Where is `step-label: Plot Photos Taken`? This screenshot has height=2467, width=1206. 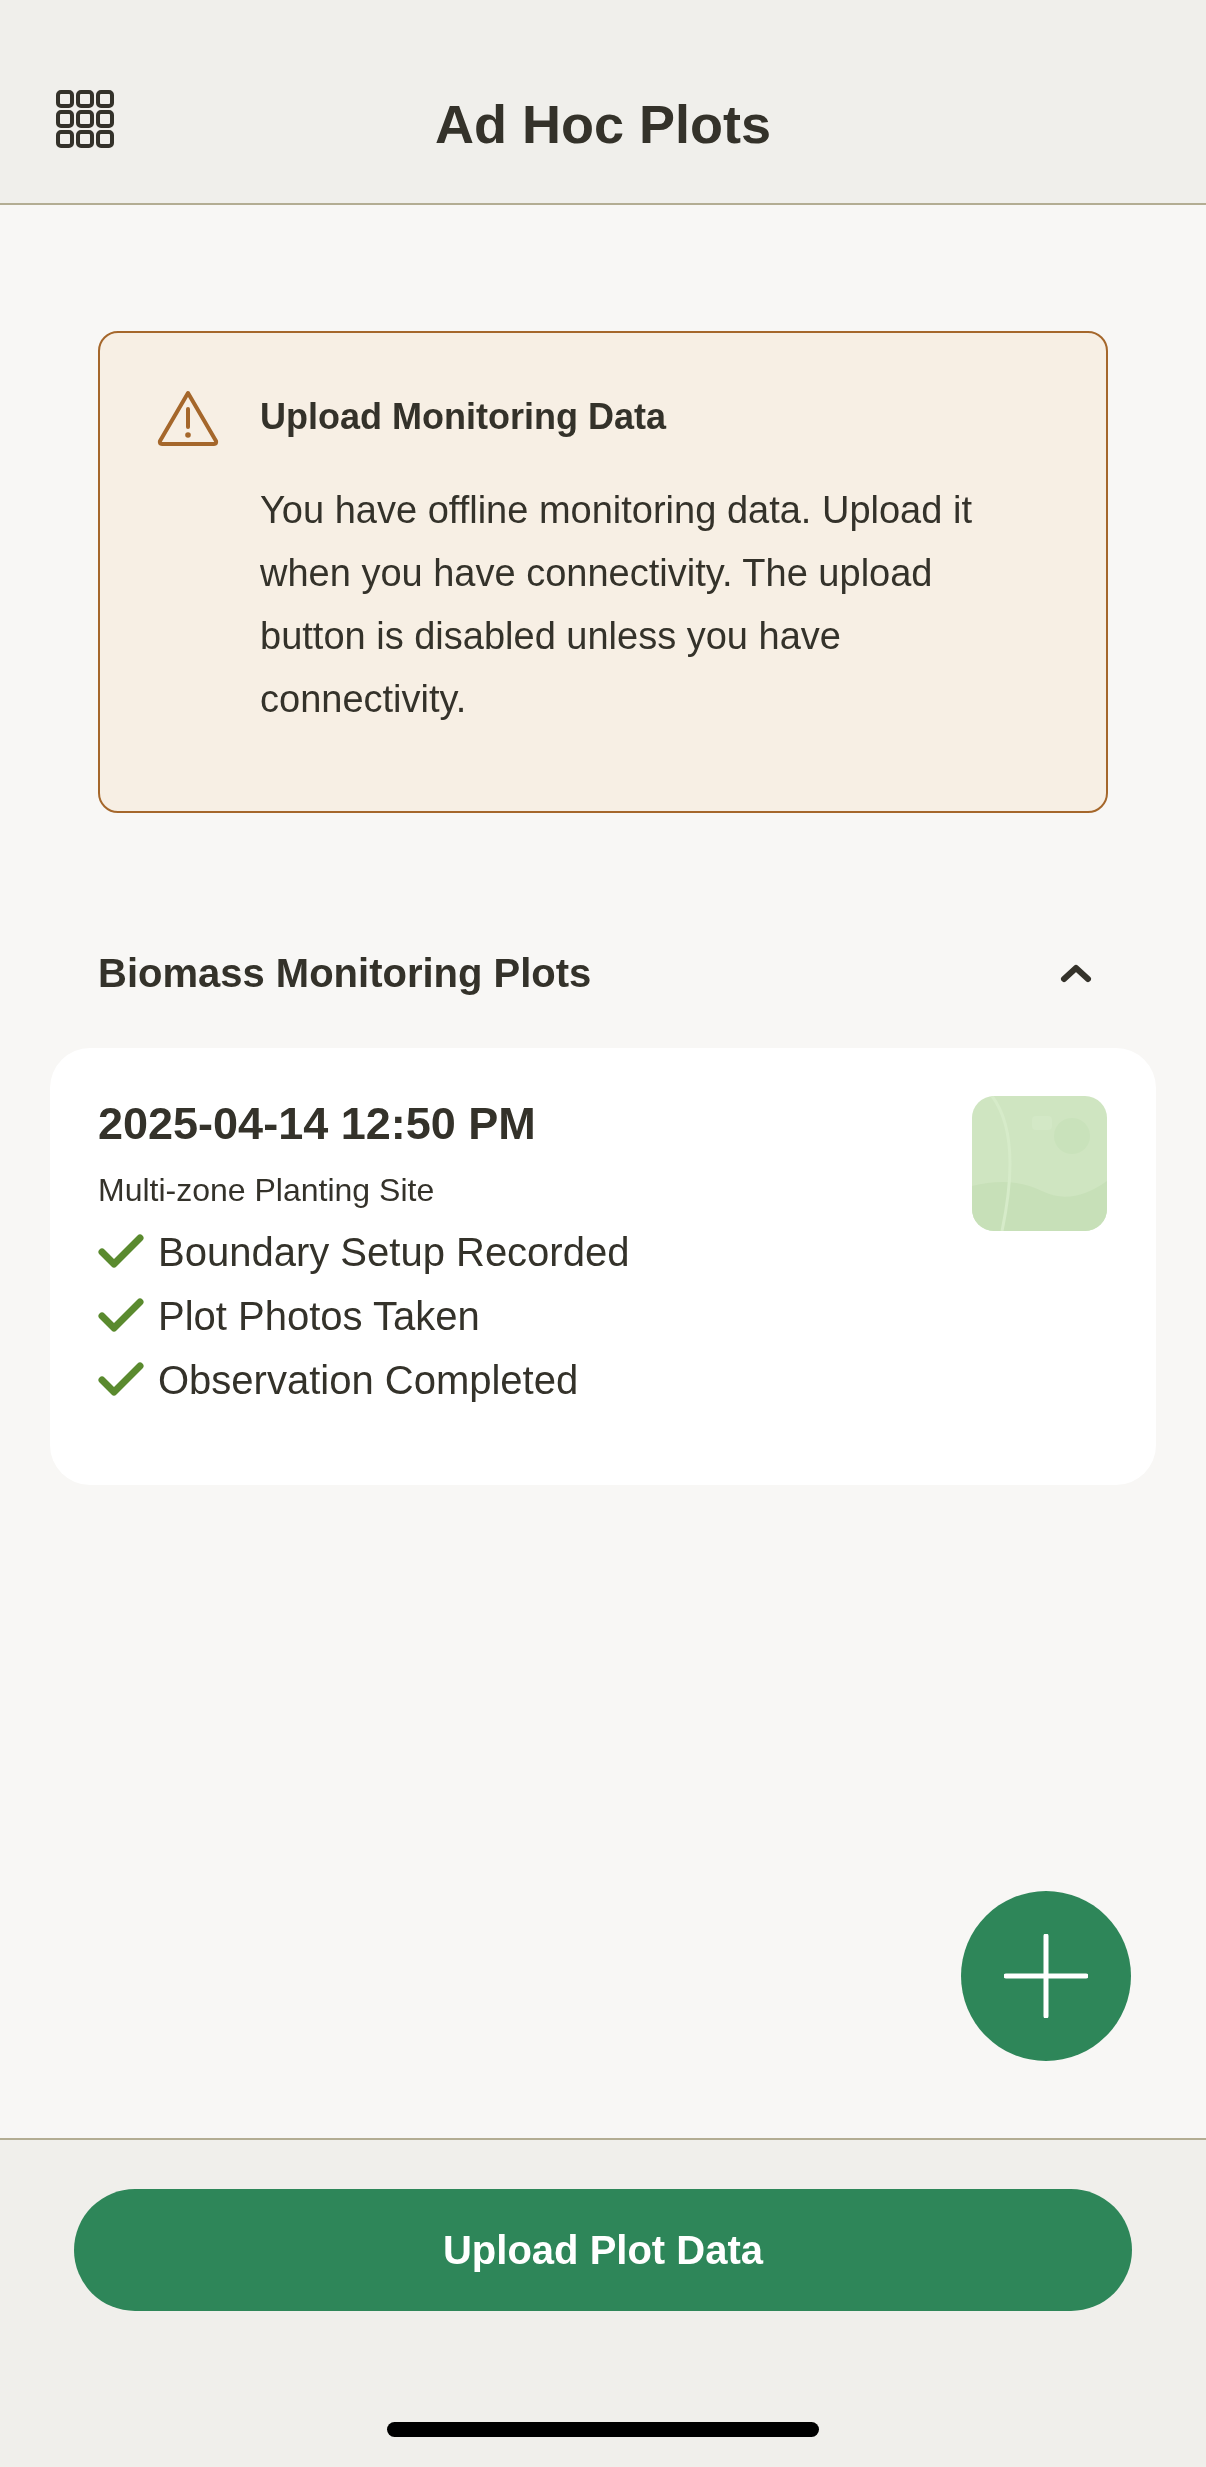
step-label: Plot Photos Taken is located at coordinates (319, 1316).